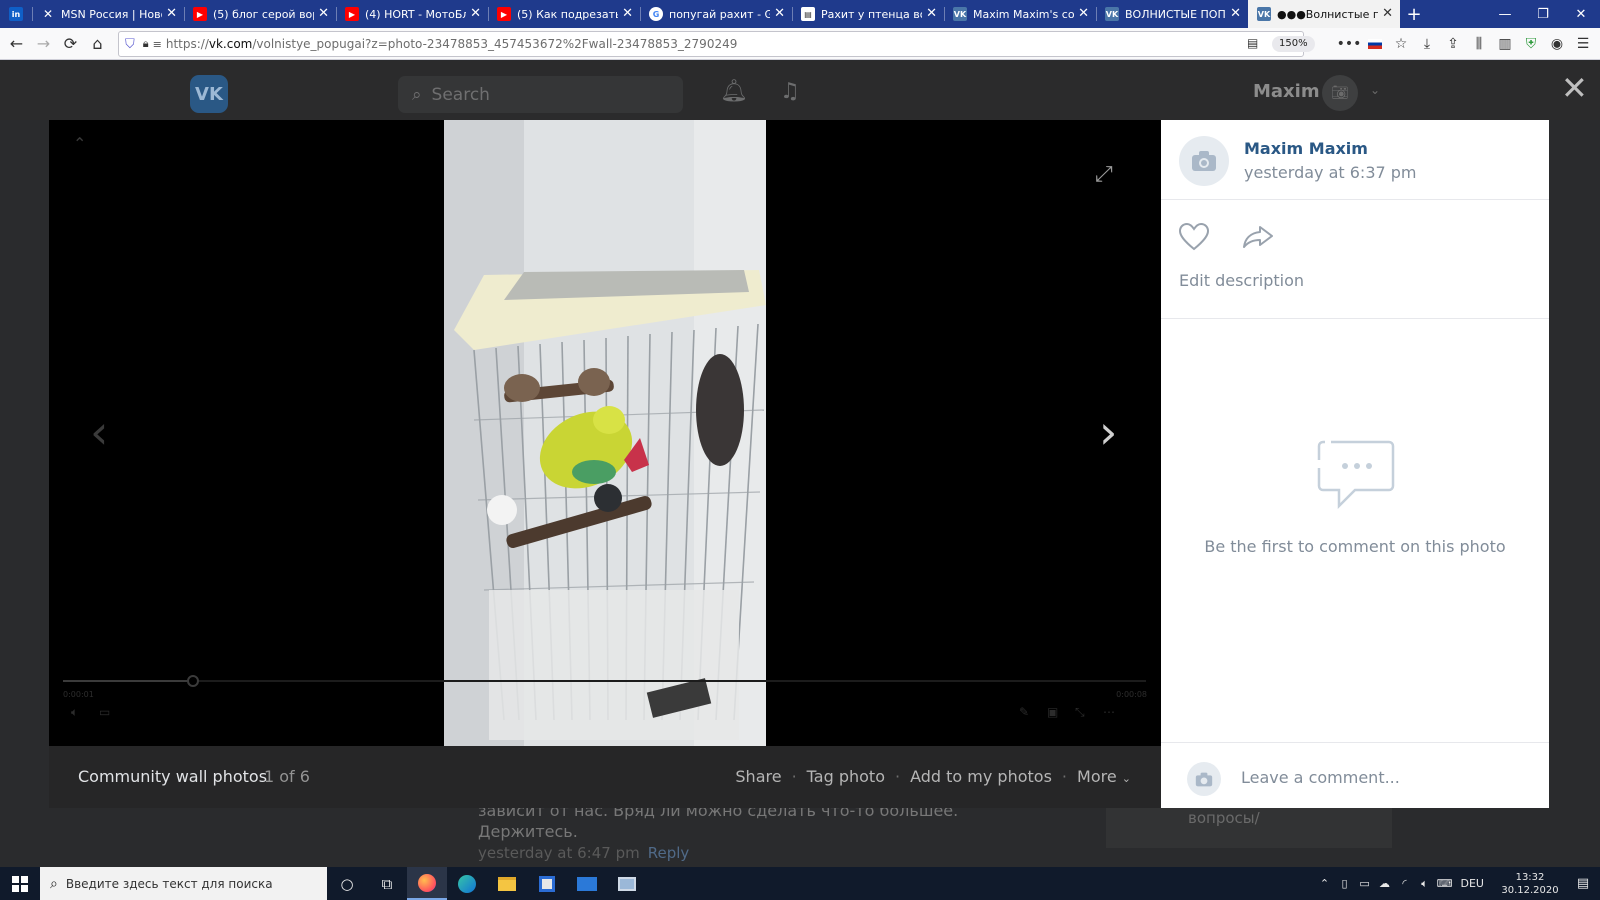 The image size is (1600, 900). Describe the element at coordinates (1104, 174) in the screenshot. I see `fullscreen-icon: ⤢` at that location.